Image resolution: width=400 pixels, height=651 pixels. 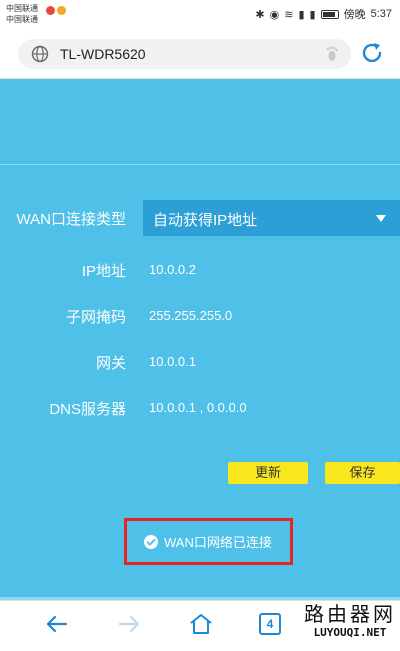 I want to click on app-notification-icon, so click(x=61, y=10).